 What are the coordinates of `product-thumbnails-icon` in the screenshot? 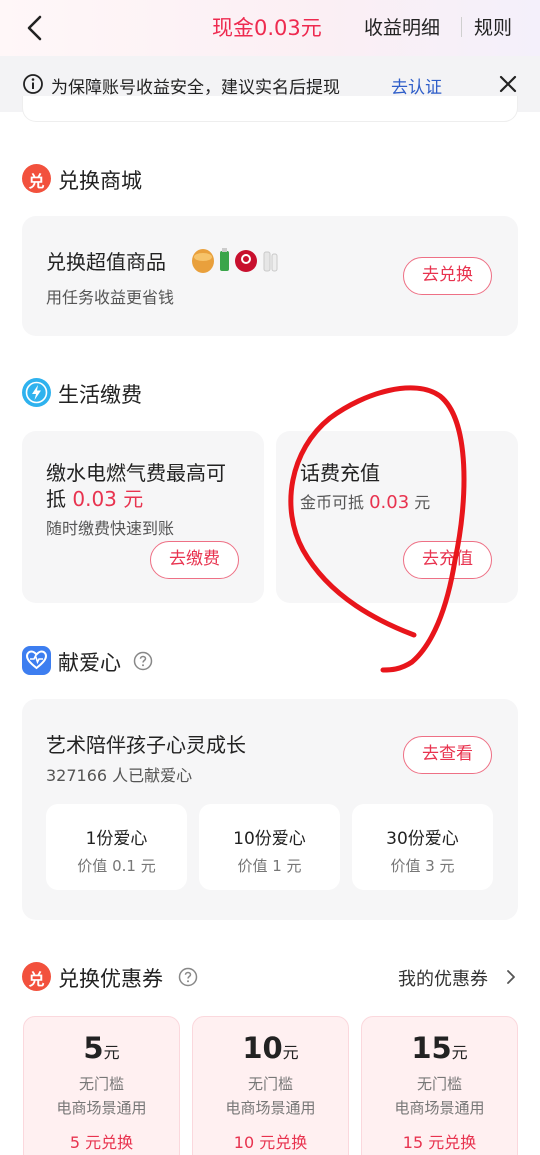 It's located at (235, 260).